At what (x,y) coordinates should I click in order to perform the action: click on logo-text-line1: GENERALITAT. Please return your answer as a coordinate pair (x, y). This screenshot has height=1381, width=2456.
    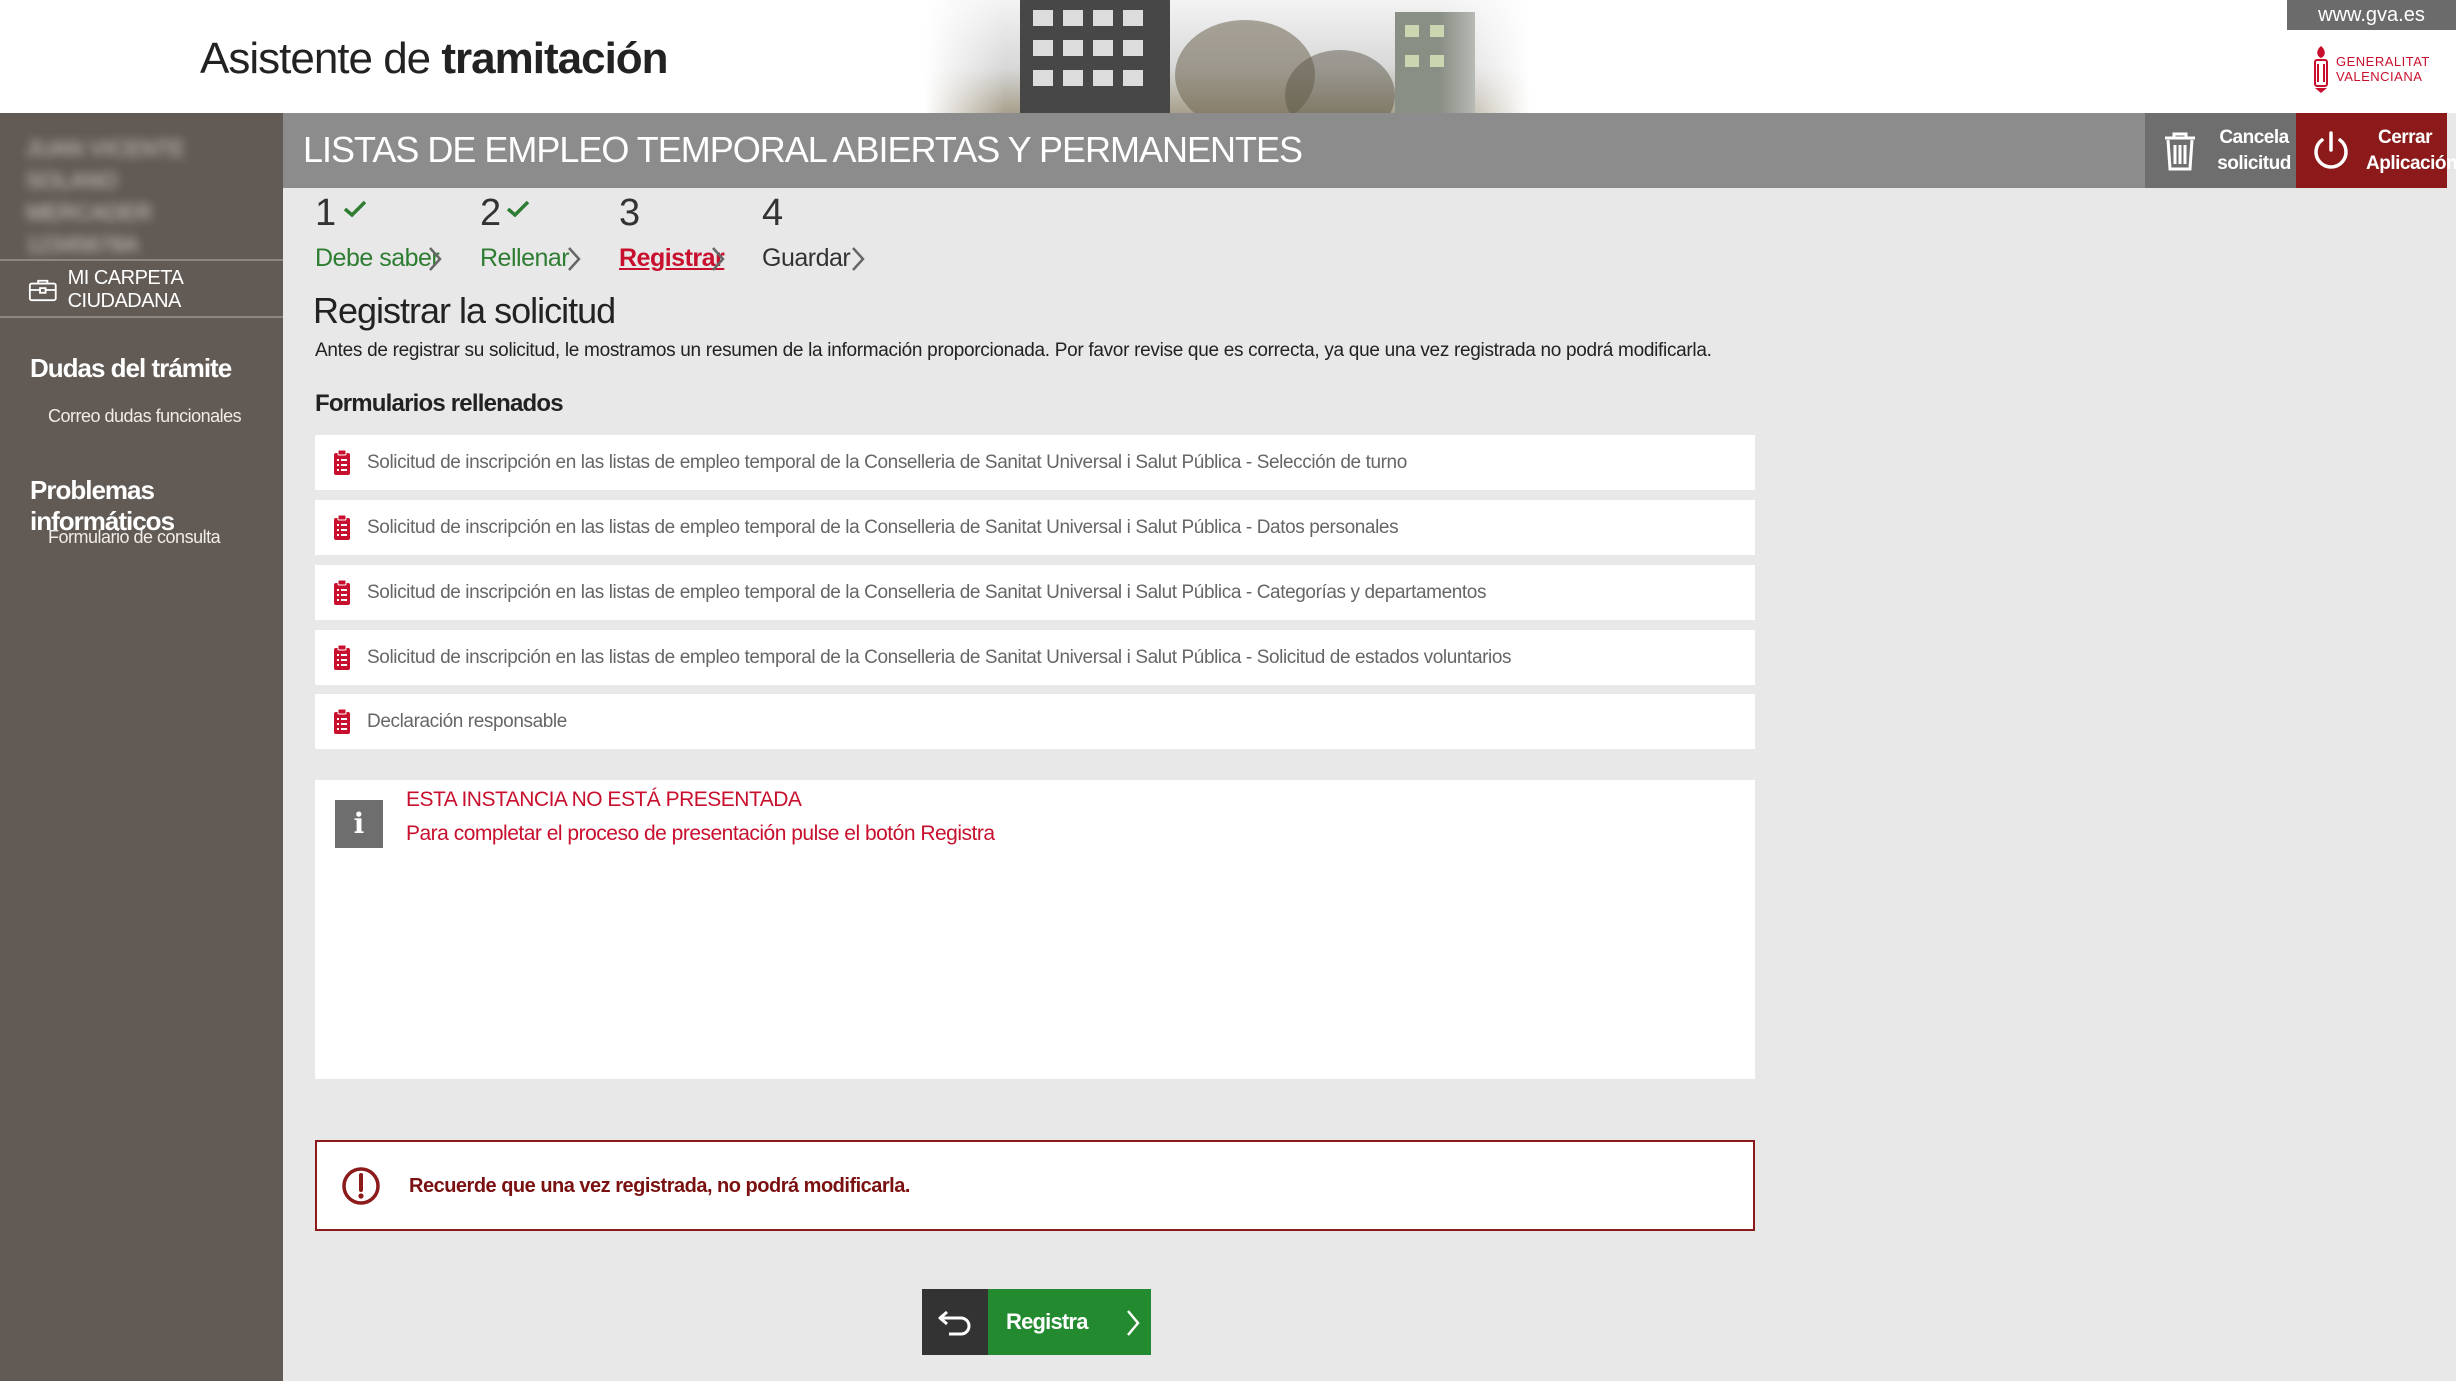
    Looking at the image, I should click on (2383, 61).